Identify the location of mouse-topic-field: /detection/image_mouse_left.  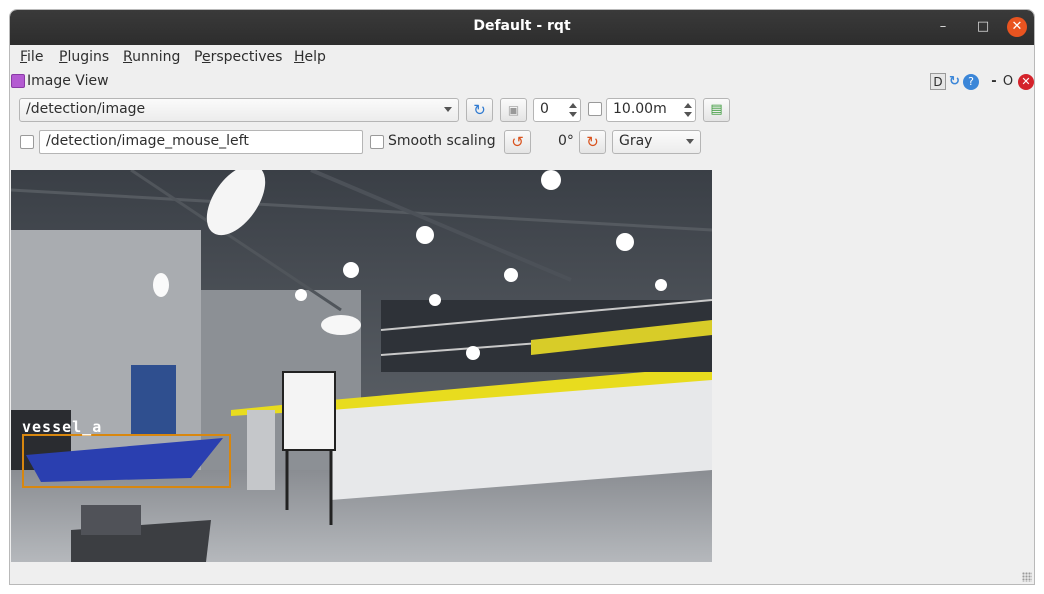
(201, 142).